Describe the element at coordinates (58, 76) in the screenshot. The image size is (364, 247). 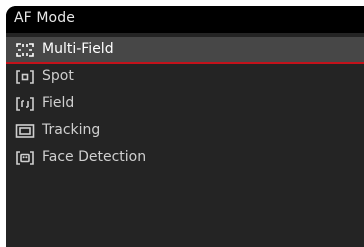
I see `menu-item-label: Spot` at that location.